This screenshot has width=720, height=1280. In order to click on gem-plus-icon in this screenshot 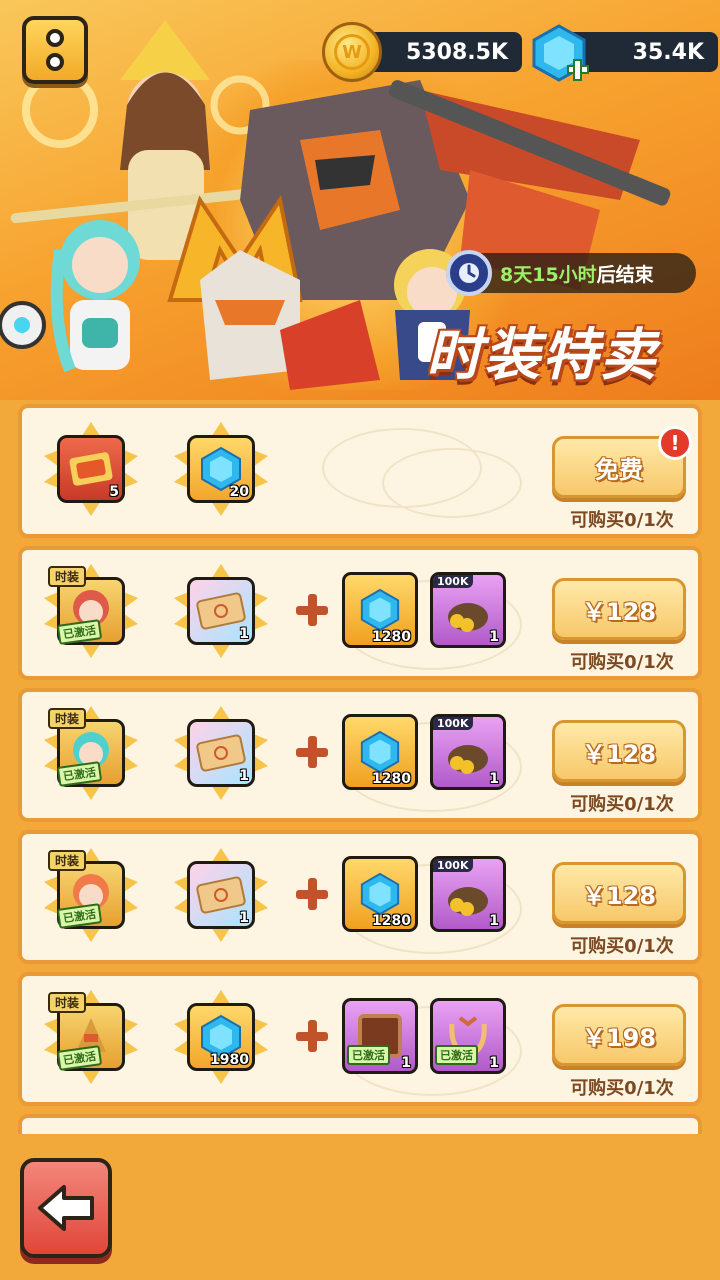, I will do `click(559, 53)`.